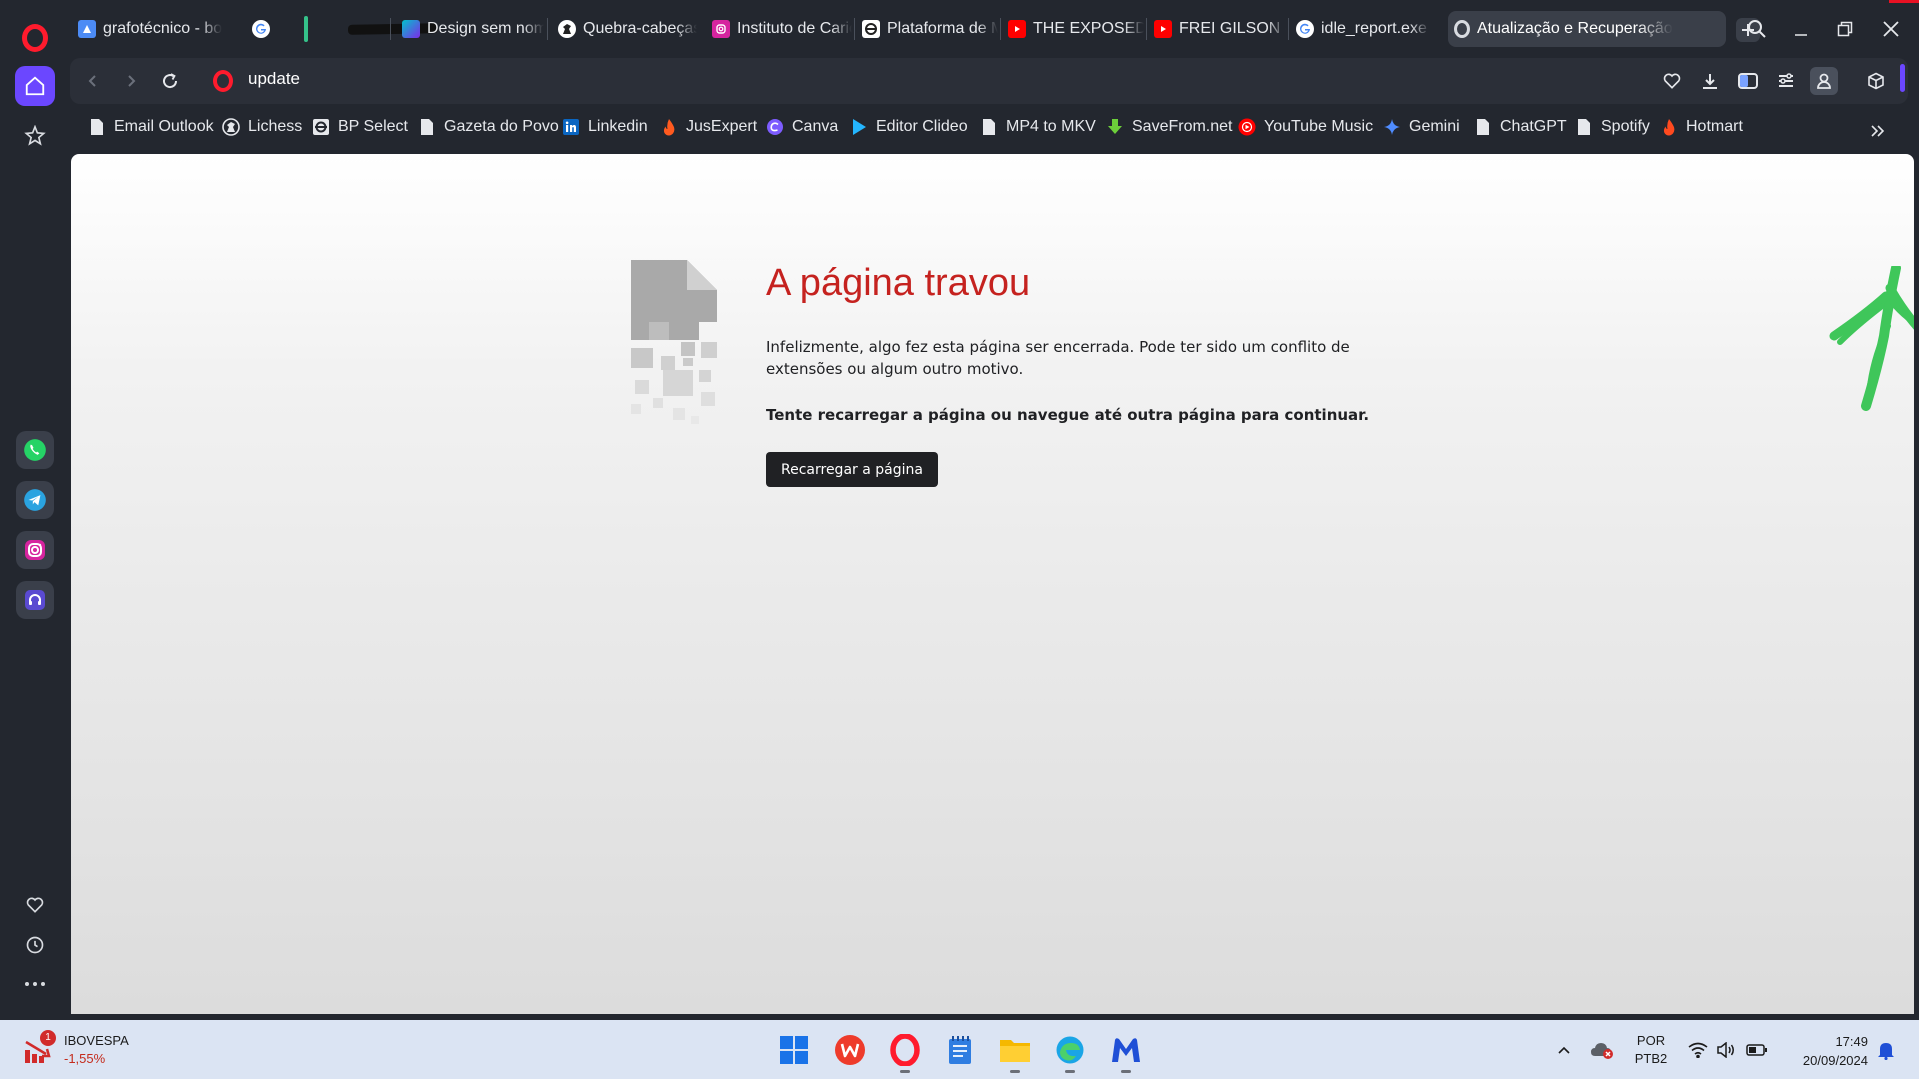 This screenshot has height=1079, width=1919. What do you see at coordinates (1115, 127) in the screenshot?
I see `download-arrow-icon` at bounding box center [1115, 127].